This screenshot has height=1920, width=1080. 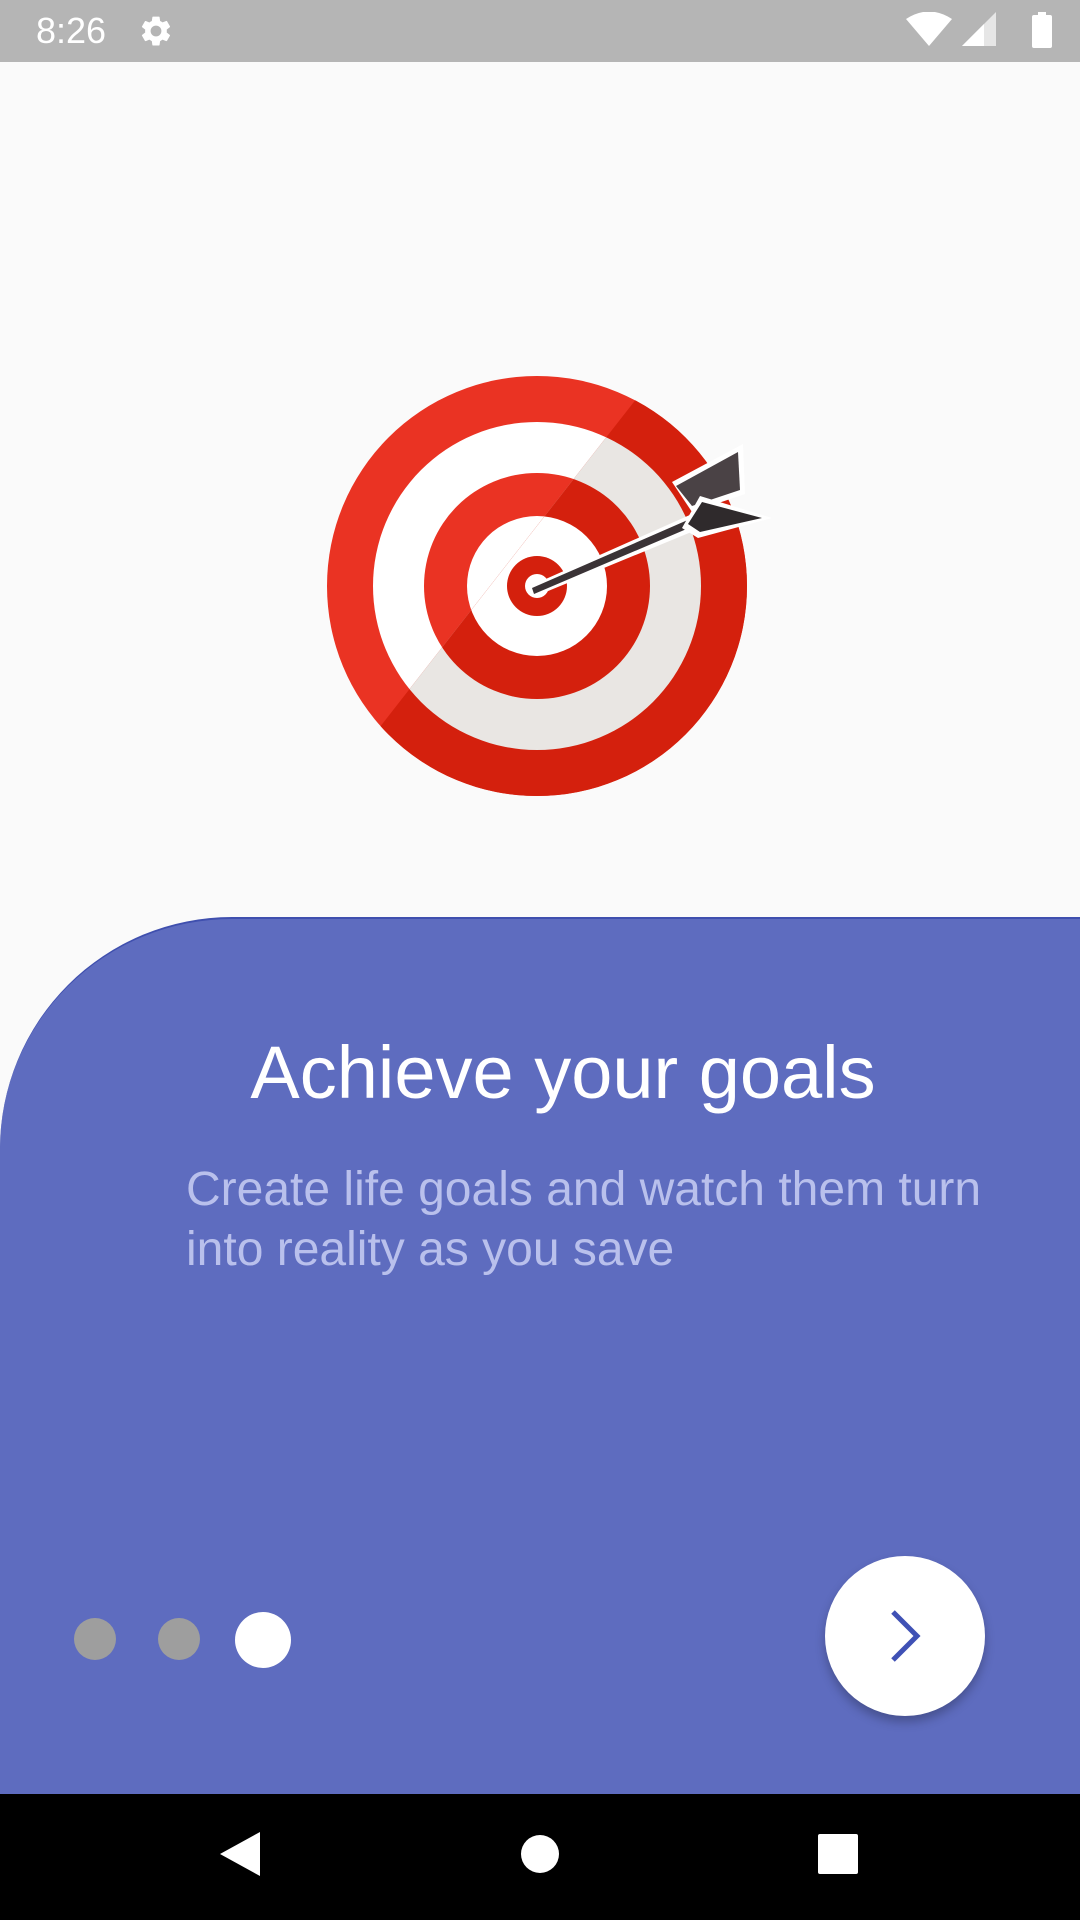 I want to click on back-triangle-icon, so click(x=239, y=1854).